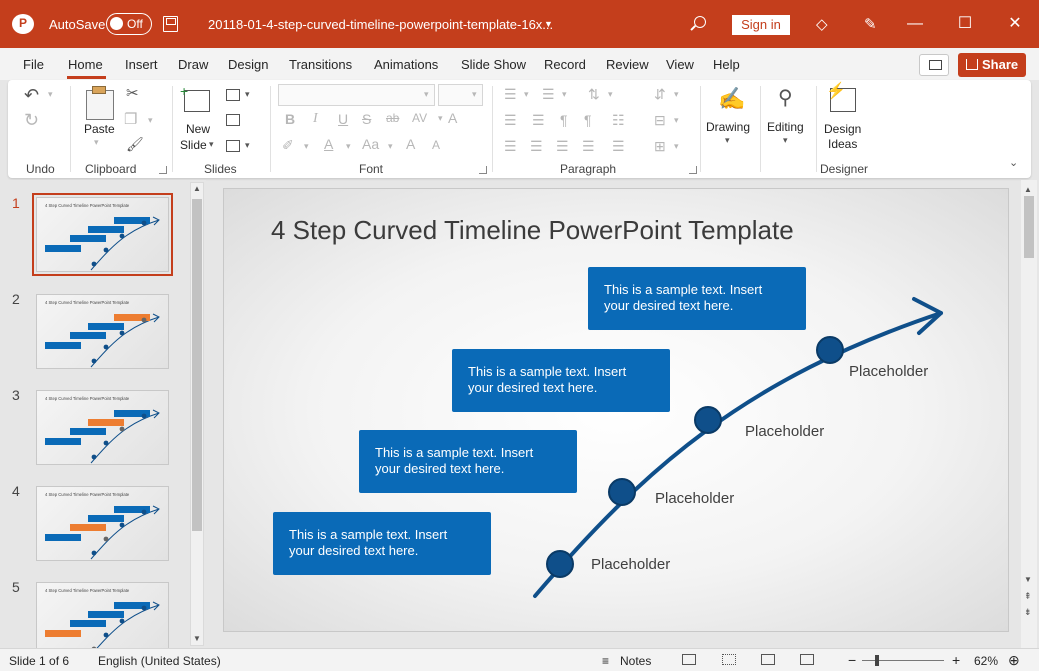  What do you see at coordinates (31, 95) in the screenshot?
I see `undo-icon: ↶` at bounding box center [31, 95].